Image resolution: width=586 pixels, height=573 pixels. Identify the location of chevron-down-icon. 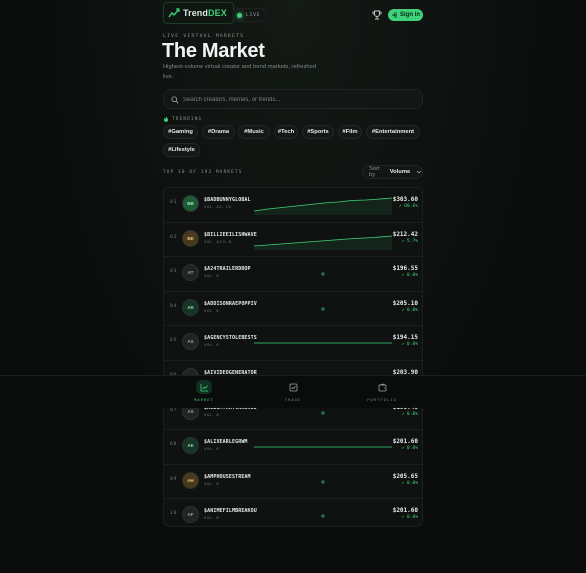
(419, 172).